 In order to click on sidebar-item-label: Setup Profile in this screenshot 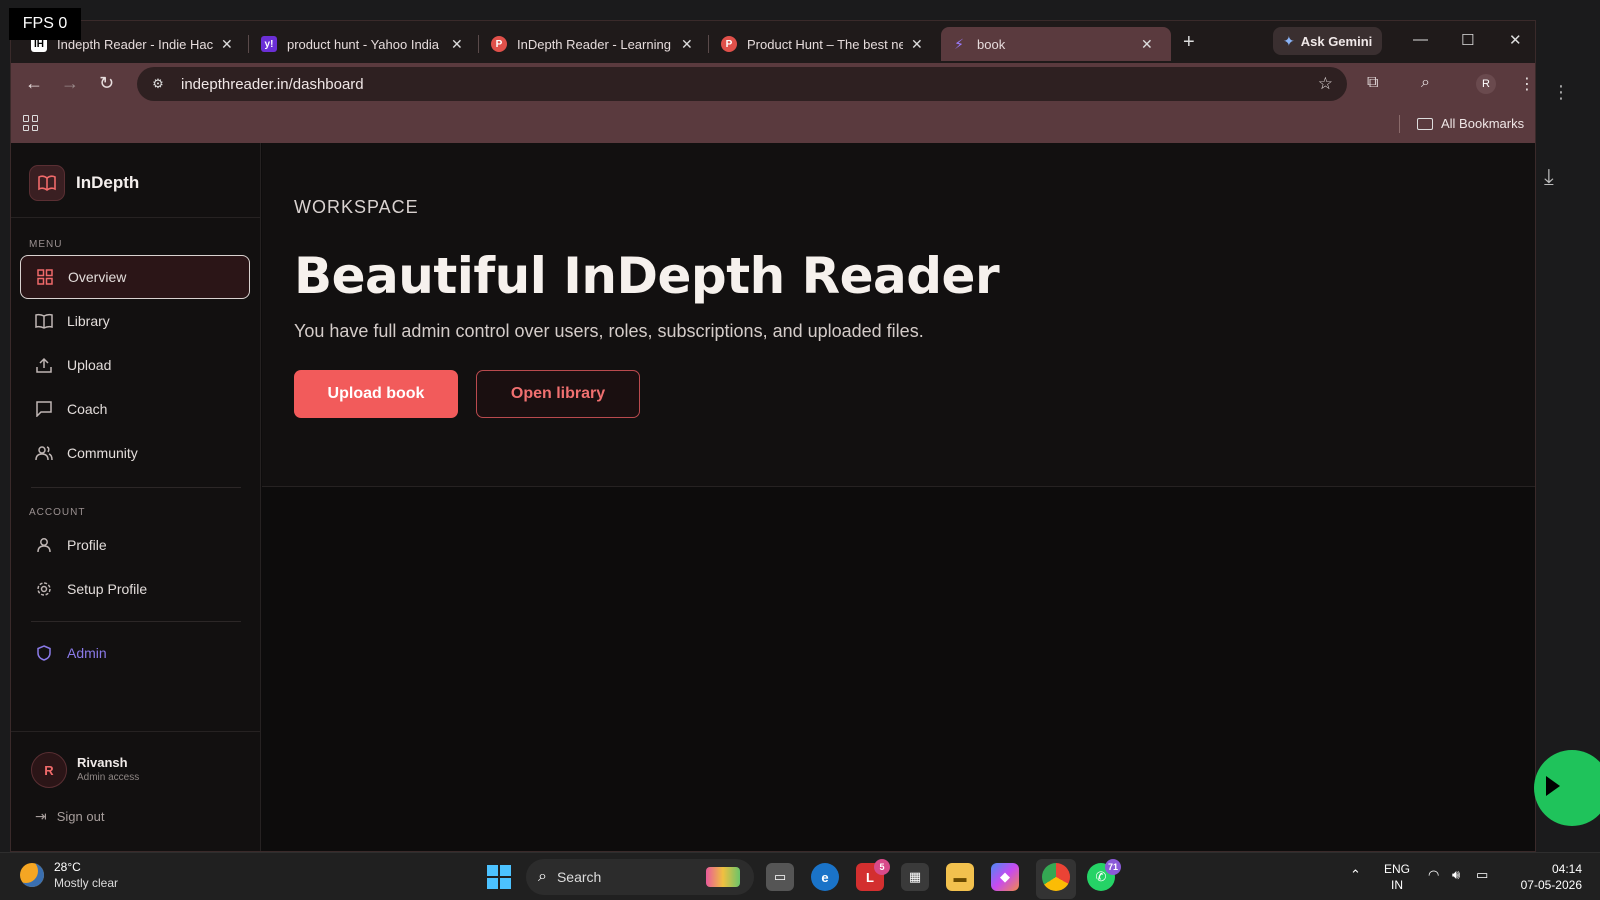, I will do `click(107, 589)`.